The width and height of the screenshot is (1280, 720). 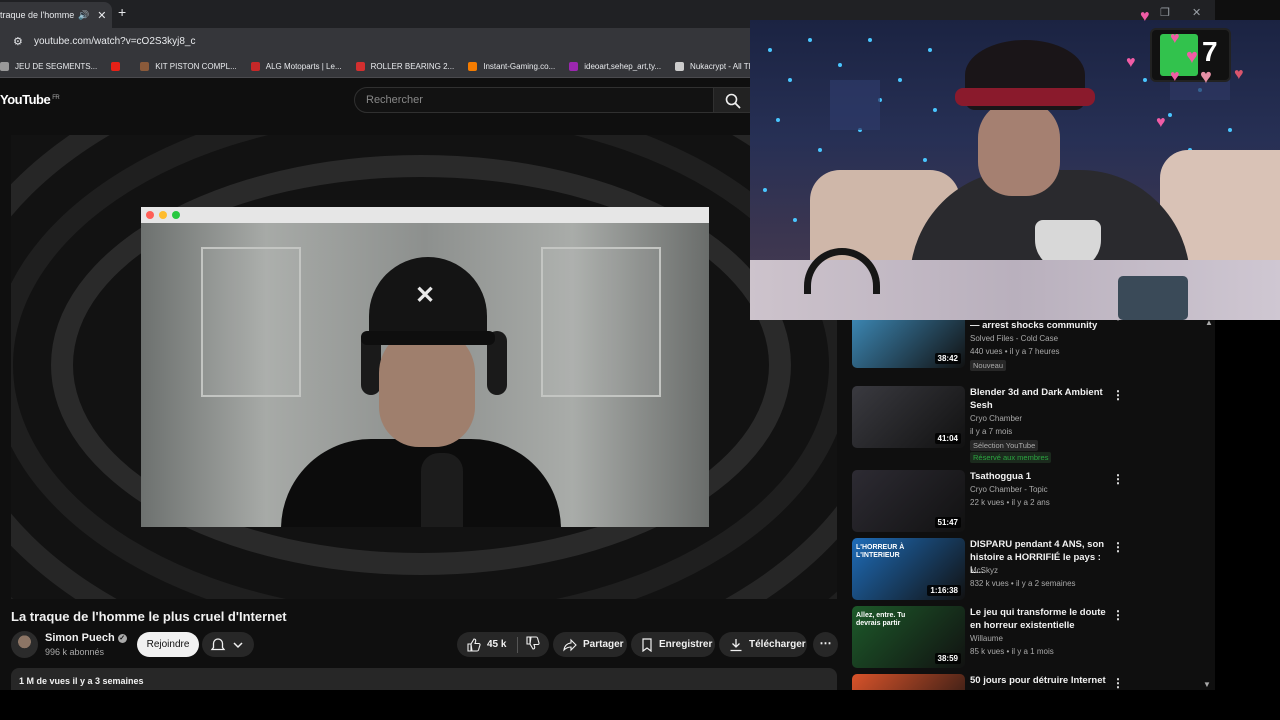 I want to click on recommendation-thumbnail: Allez, entre. Tu devrais partir 38:59, so click(x=908, y=637).